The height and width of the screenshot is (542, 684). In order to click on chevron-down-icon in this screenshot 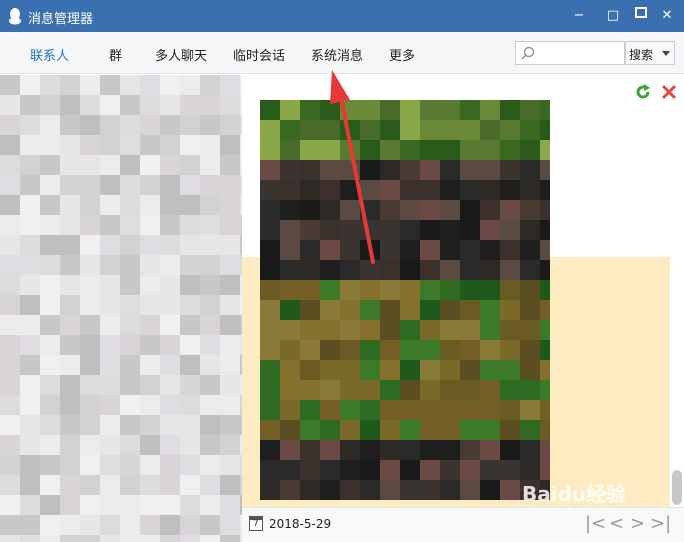, I will do `click(666, 53)`.